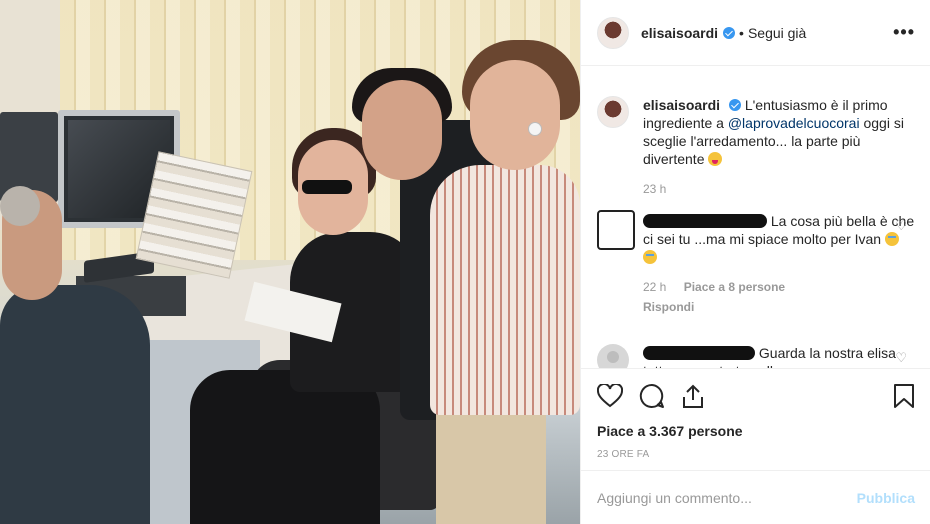  I want to click on more-options-icon: •••, so click(904, 32).